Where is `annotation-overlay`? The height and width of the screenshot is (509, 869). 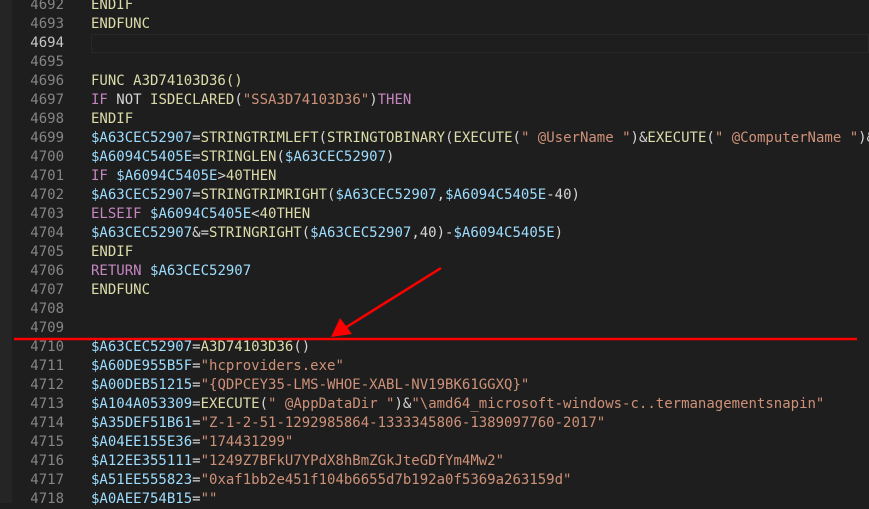
annotation-overlay is located at coordinates (435, 303).